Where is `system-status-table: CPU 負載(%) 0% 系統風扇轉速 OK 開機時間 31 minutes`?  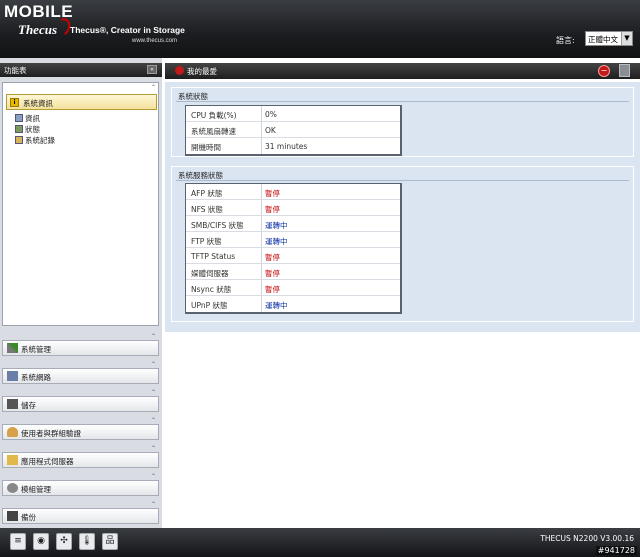
system-status-table: CPU 負載(%) 0% 系統風扇轉速 OK 開機時間 31 minutes is located at coordinates (293, 130).